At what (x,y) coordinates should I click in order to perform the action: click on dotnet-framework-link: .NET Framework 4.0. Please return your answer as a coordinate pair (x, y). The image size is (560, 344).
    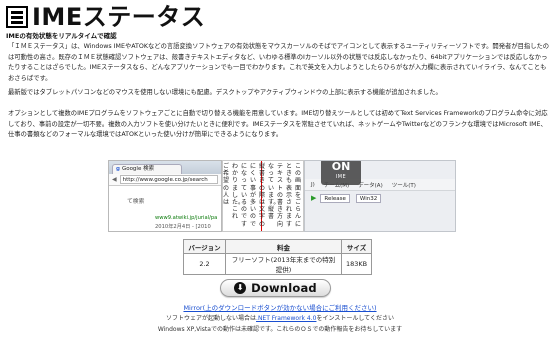
    Looking at the image, I should click on (286, 318).